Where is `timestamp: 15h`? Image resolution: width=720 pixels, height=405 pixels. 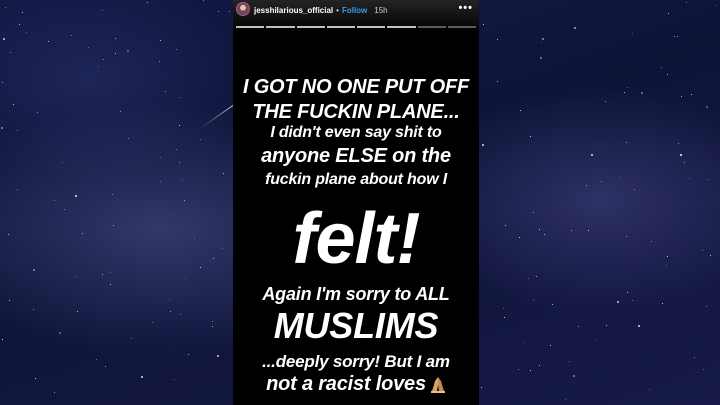 timestamp: 15h is located at coordinates (381, 10).